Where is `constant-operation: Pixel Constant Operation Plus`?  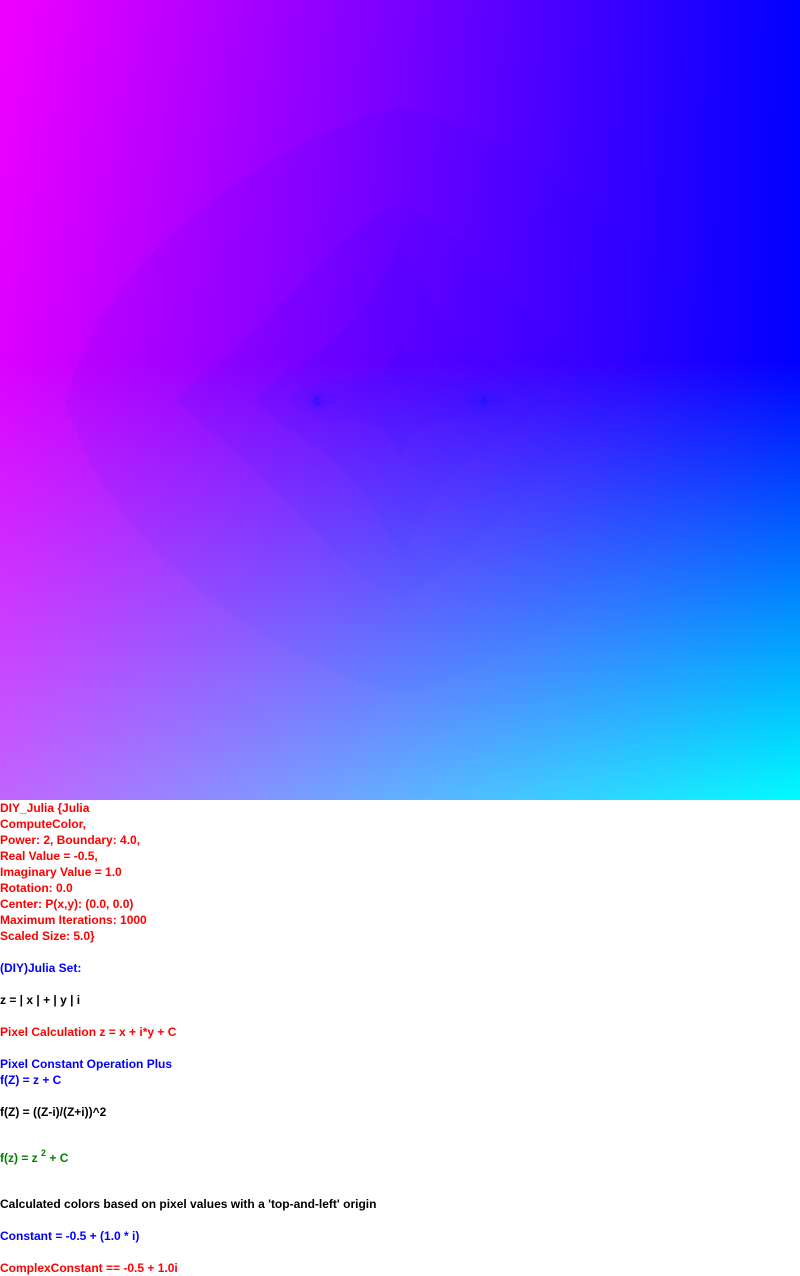
constant-operation: Pixel Constant Operation Plus is located at coordinates (86, 1064).